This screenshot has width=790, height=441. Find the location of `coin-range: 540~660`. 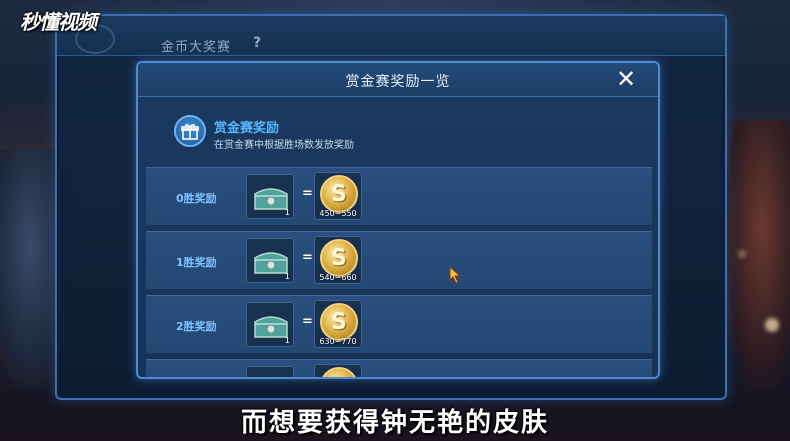

coin-range: 540~660 is located at coordinates (338, 277).